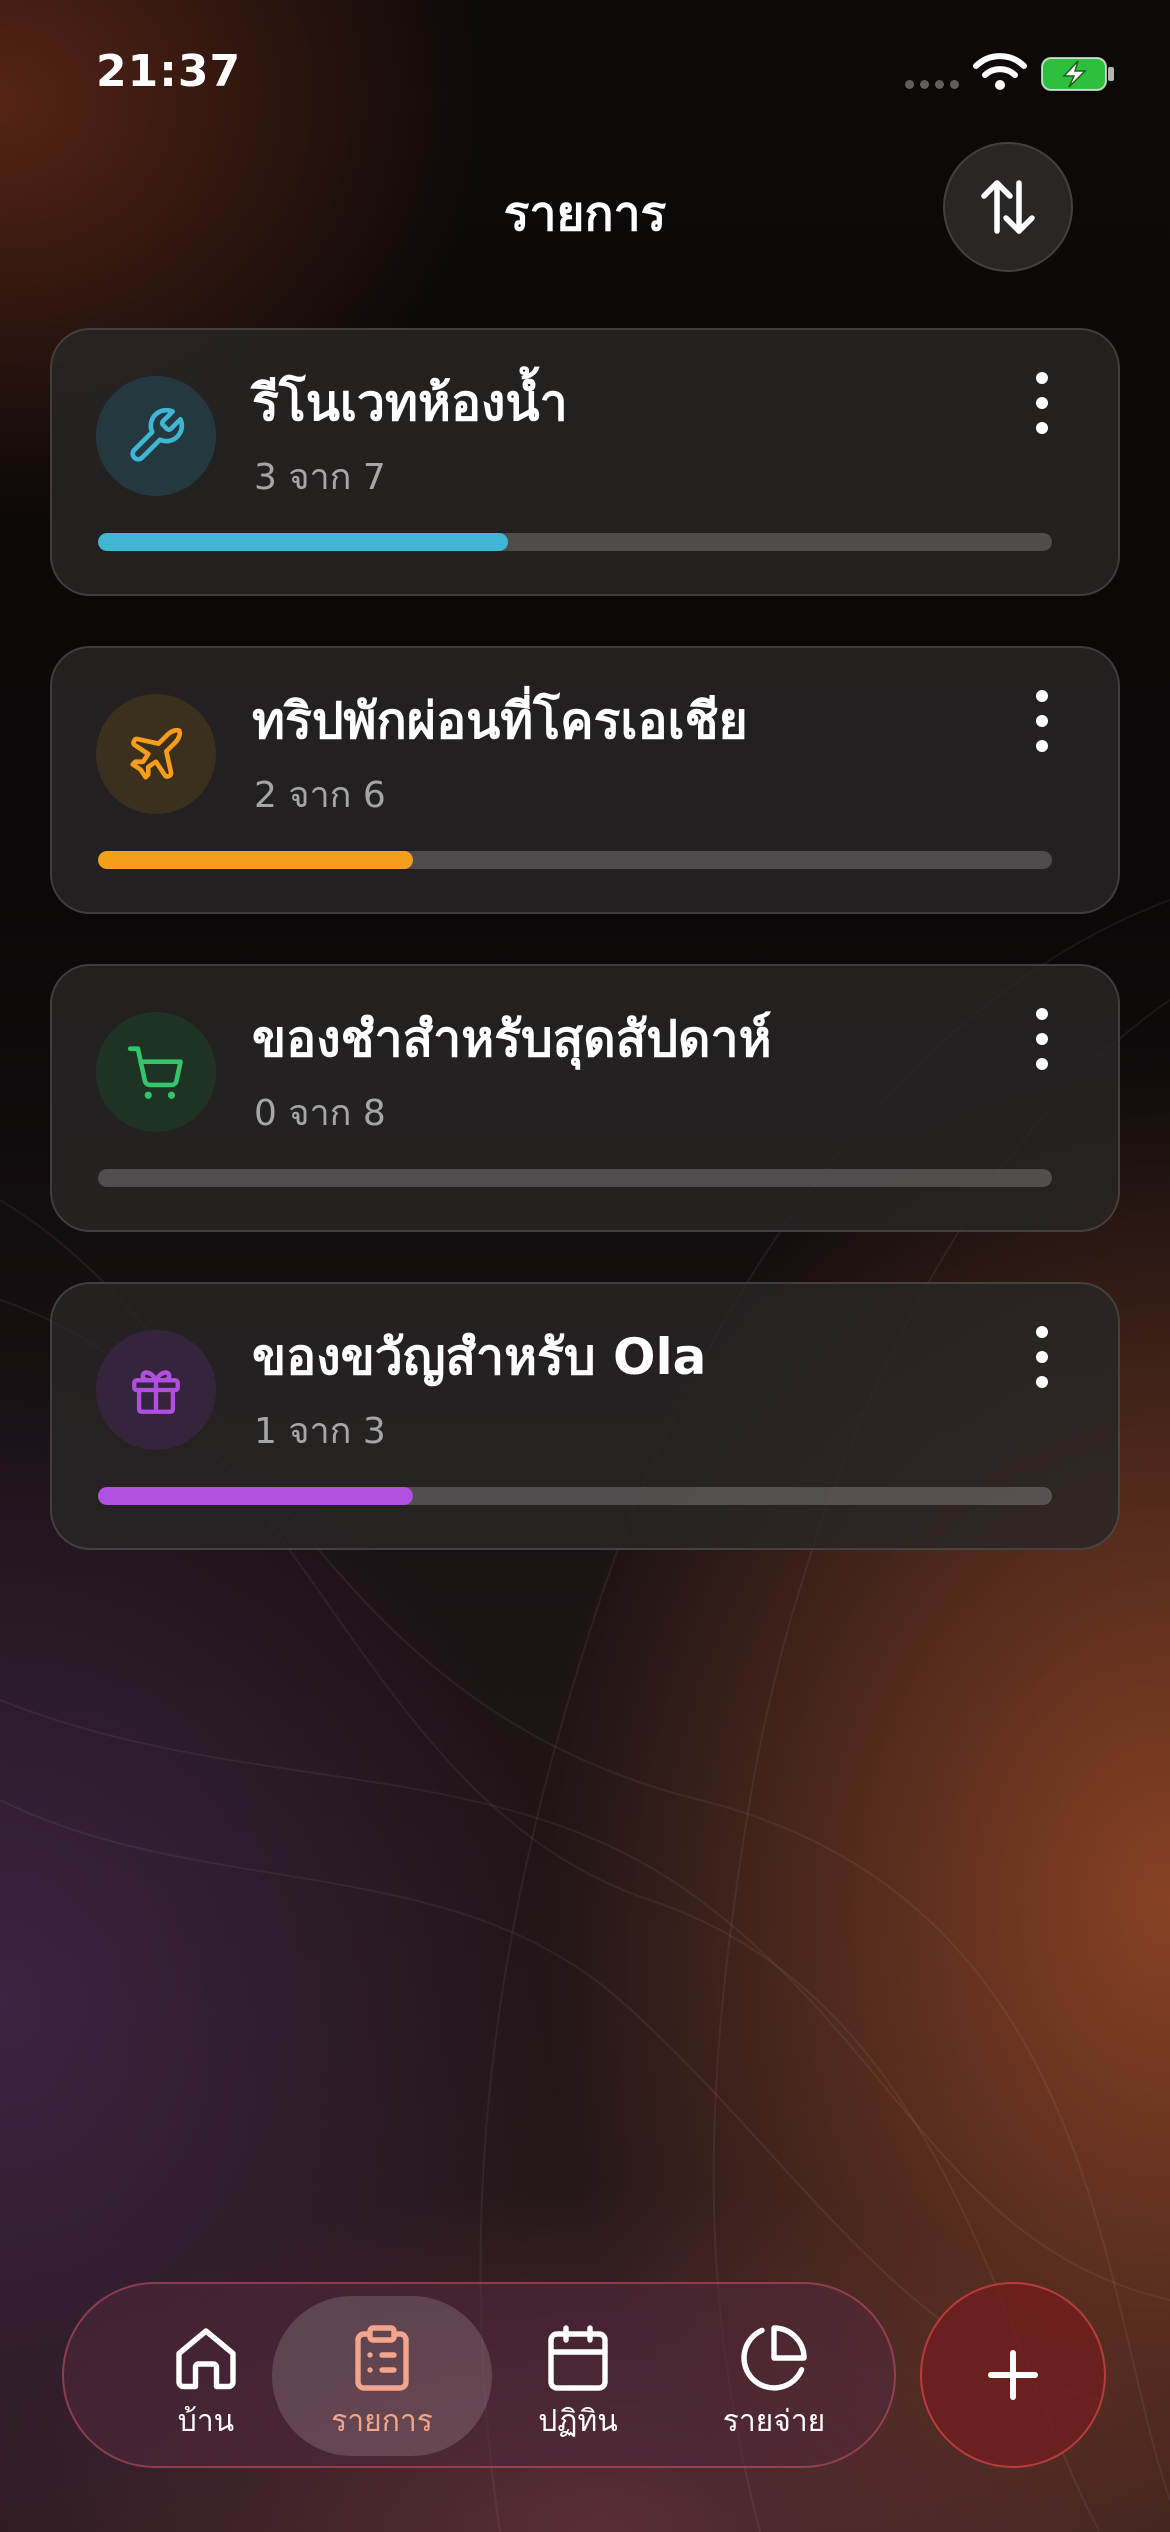  I want to click on gift-icon, so click(156, 1392).